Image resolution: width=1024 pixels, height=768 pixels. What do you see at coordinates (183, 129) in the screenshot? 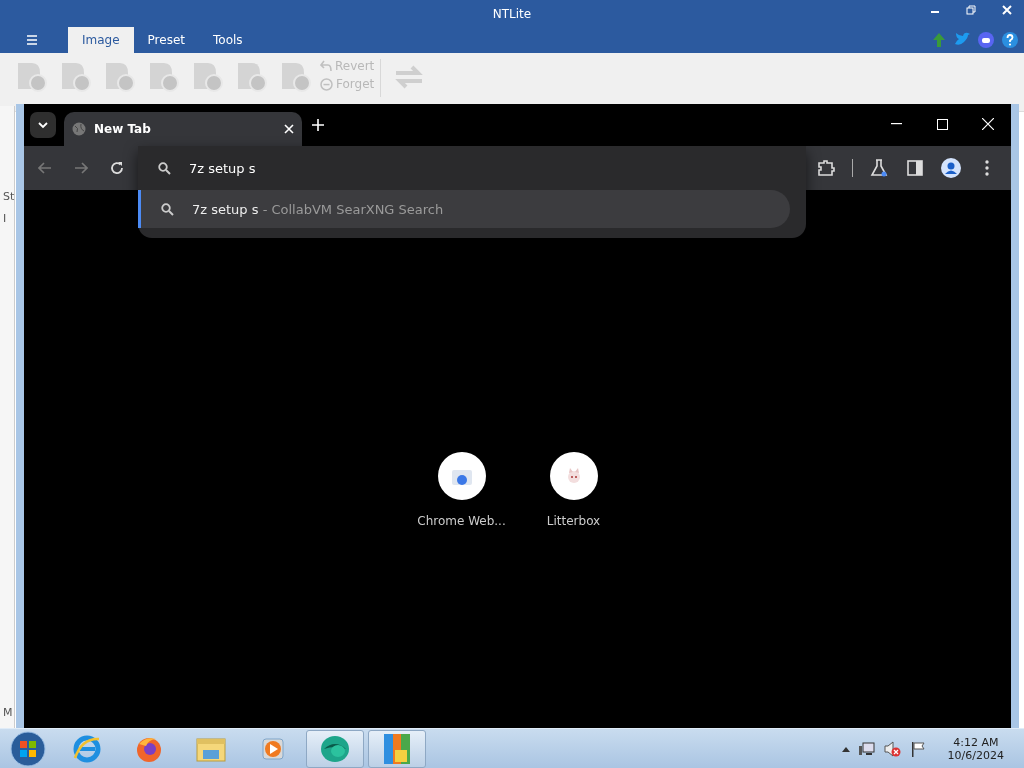
I see `browser-tab: New Tab` at bounding box center [183, 129].